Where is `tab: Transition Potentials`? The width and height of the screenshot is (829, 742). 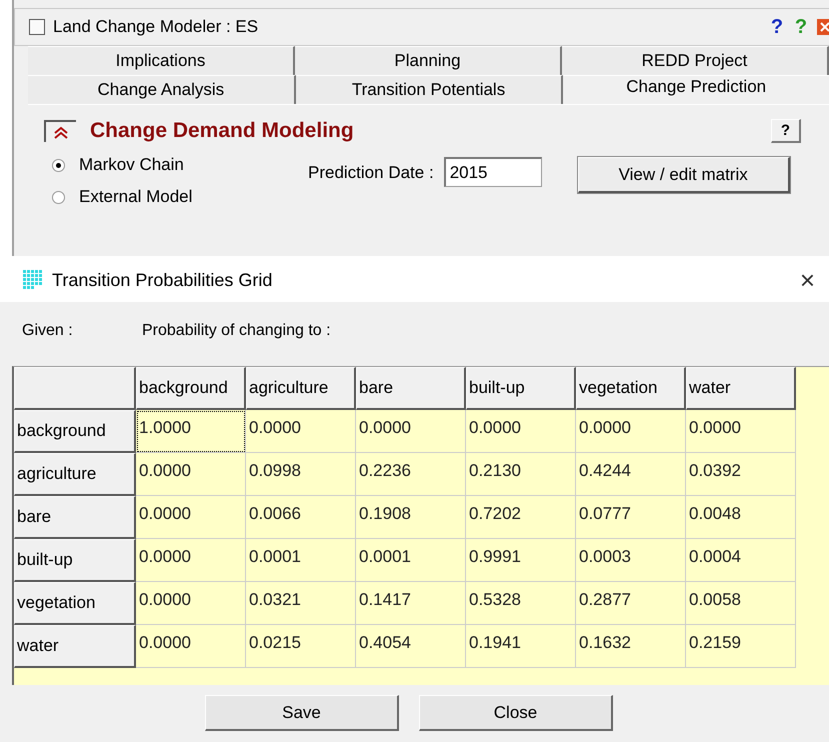
tab: Transition Potentials is located at coordinates (430, 89).